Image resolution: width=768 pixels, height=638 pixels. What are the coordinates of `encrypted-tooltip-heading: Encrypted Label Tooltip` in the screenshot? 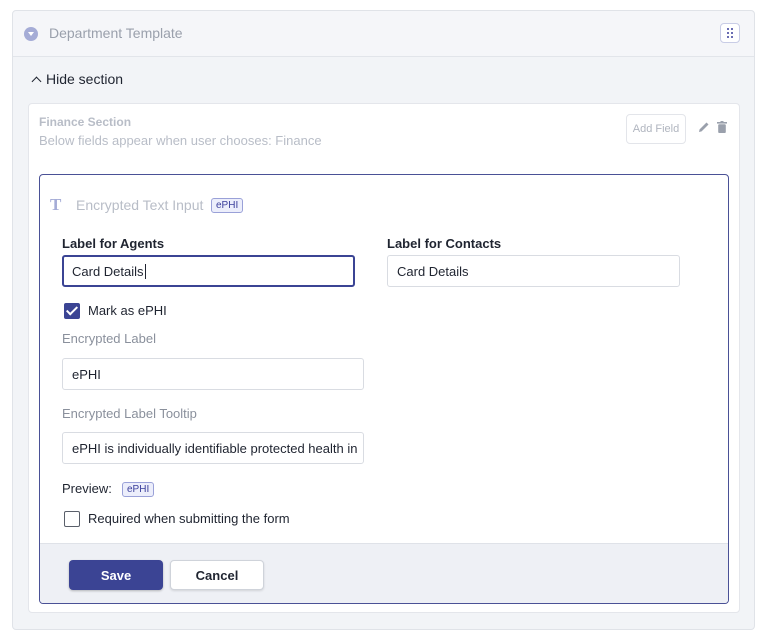 It's located at (129, 413).